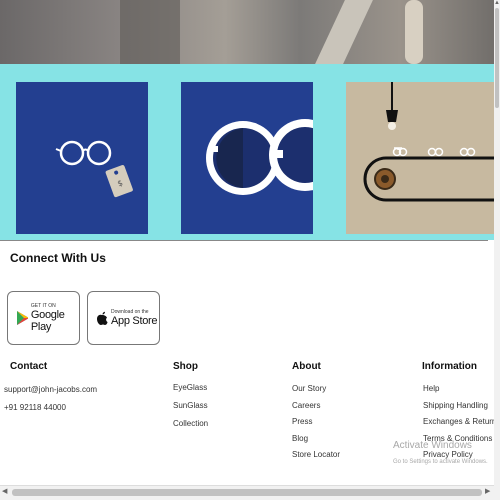  What do you see at coordinates (431, 388) in the screenshot?
I see `info-link-help: Help` at bounding box center [431, 388].